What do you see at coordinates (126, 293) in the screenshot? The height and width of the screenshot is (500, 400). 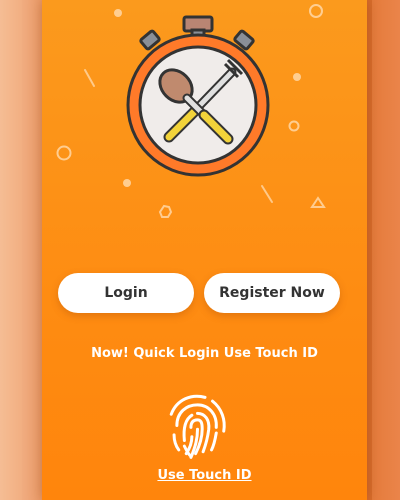 I see `login-button: Login` at bounding box center [126, 293].